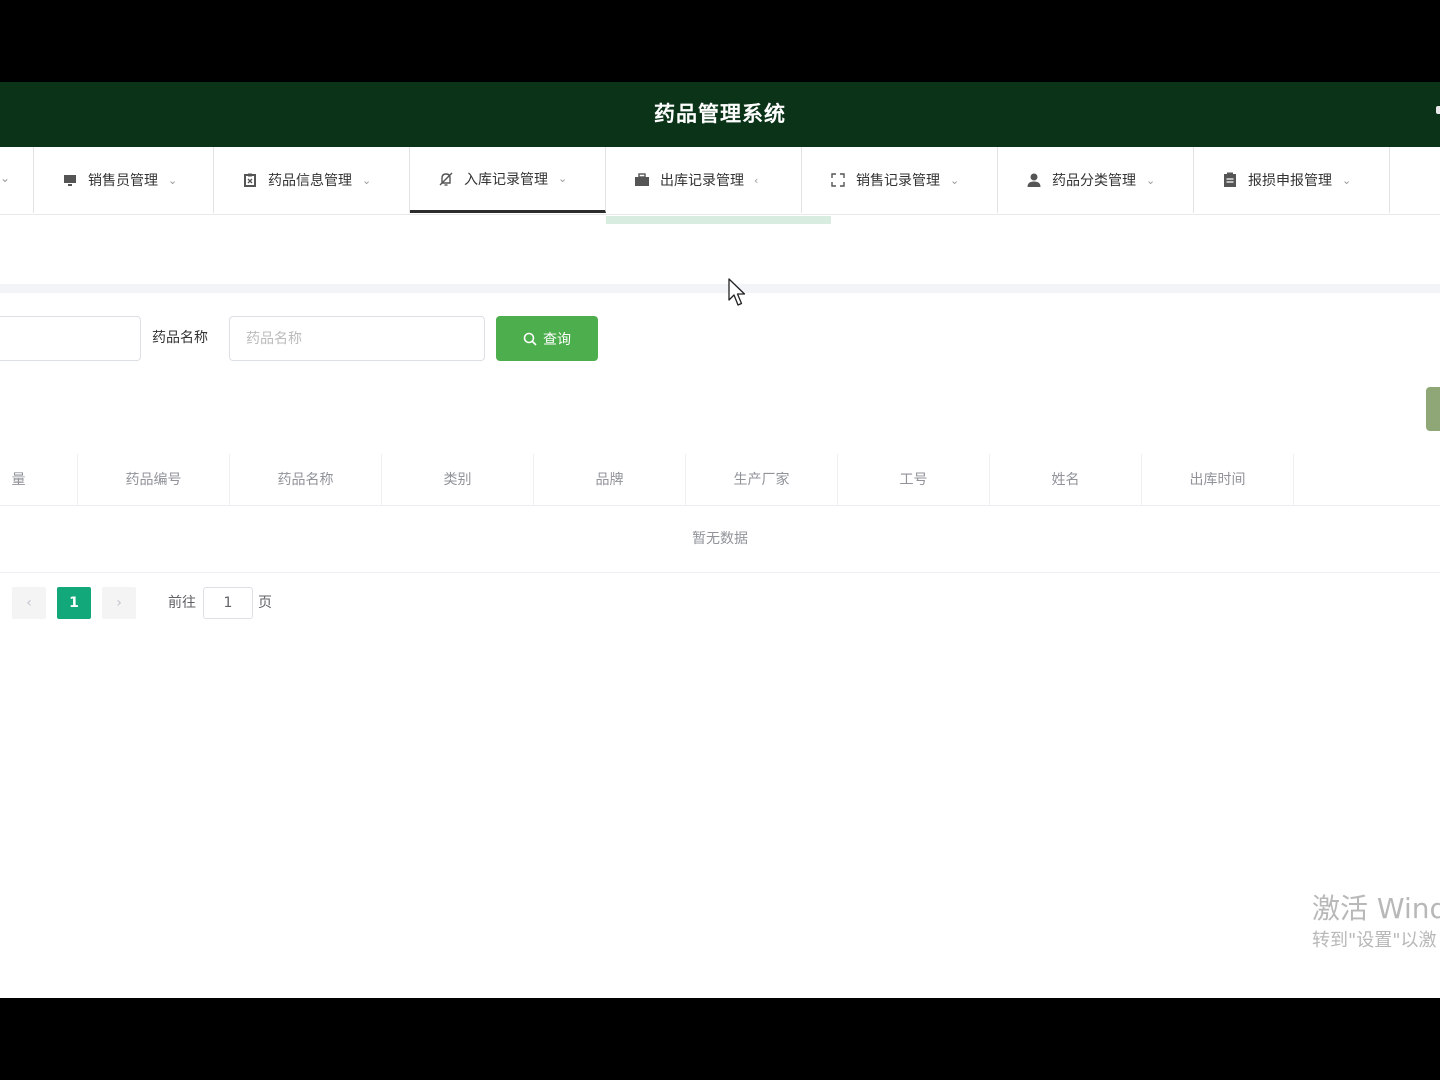 The height and width of the screenshot is (1080, 1440). Describe the element at coordinates (762, 480) in the screenshot. I see `column-header: 生产厂家` at that location.